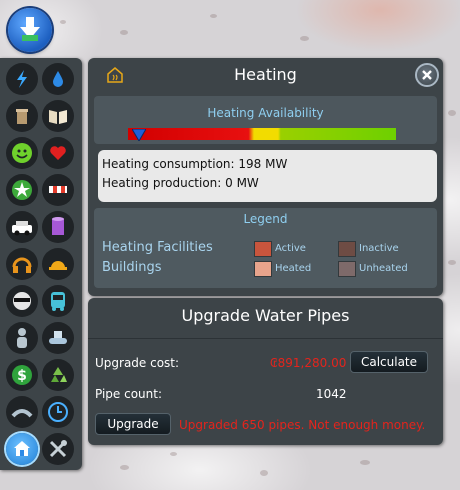 The height and width of the screenshot is (490, 460). Describe the element at coordinates (58, 153) in the screenshot. I see `heart-icon` at that location.